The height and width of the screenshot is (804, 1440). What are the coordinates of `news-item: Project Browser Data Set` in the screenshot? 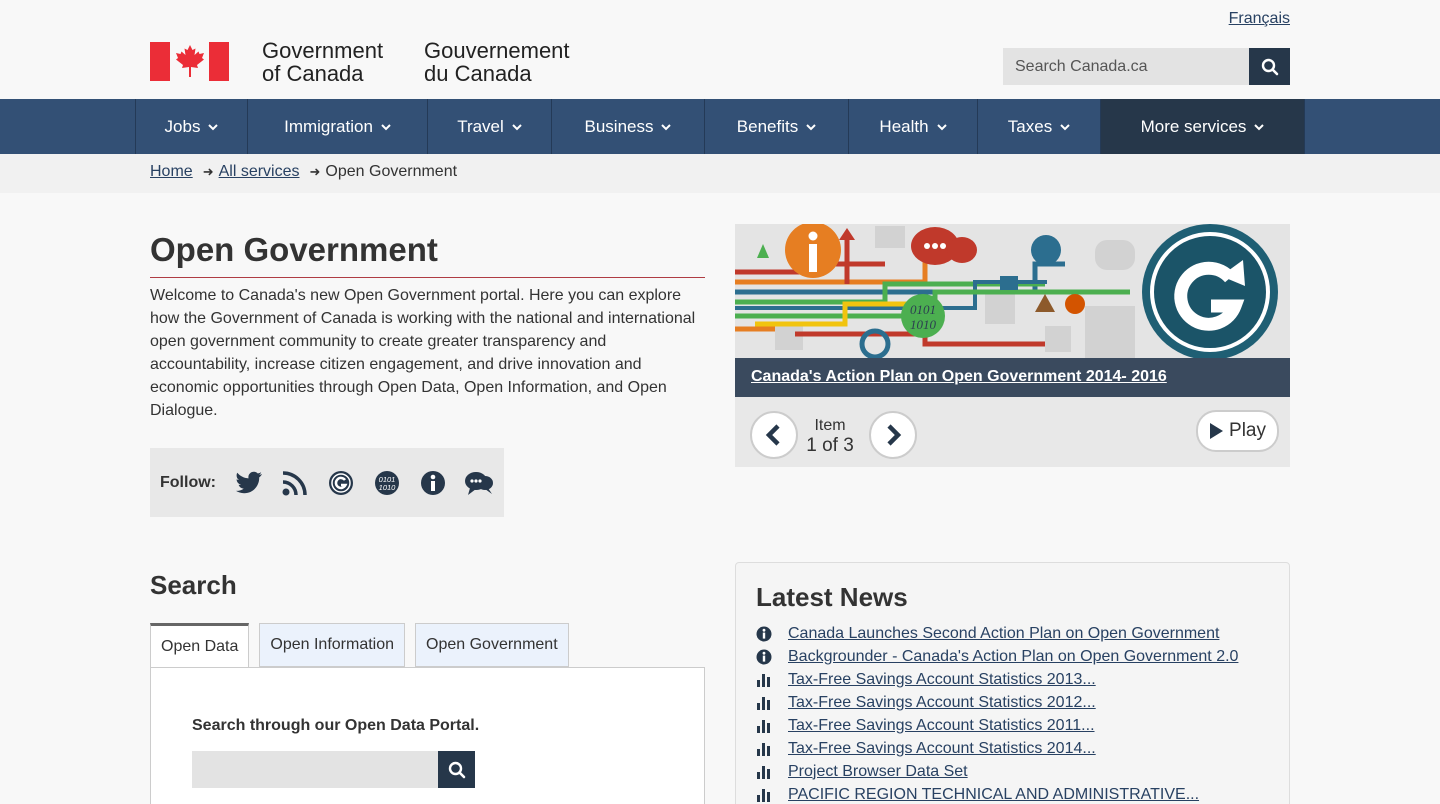 It's located at (997, 771).